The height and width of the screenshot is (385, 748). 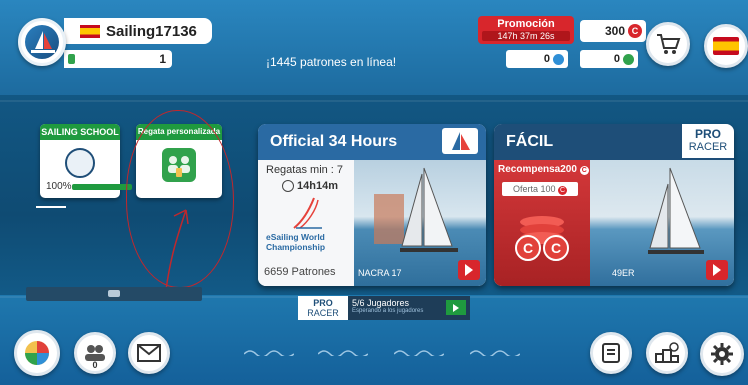 I want to click on join-lobby-button, so click(x=456, y=307).